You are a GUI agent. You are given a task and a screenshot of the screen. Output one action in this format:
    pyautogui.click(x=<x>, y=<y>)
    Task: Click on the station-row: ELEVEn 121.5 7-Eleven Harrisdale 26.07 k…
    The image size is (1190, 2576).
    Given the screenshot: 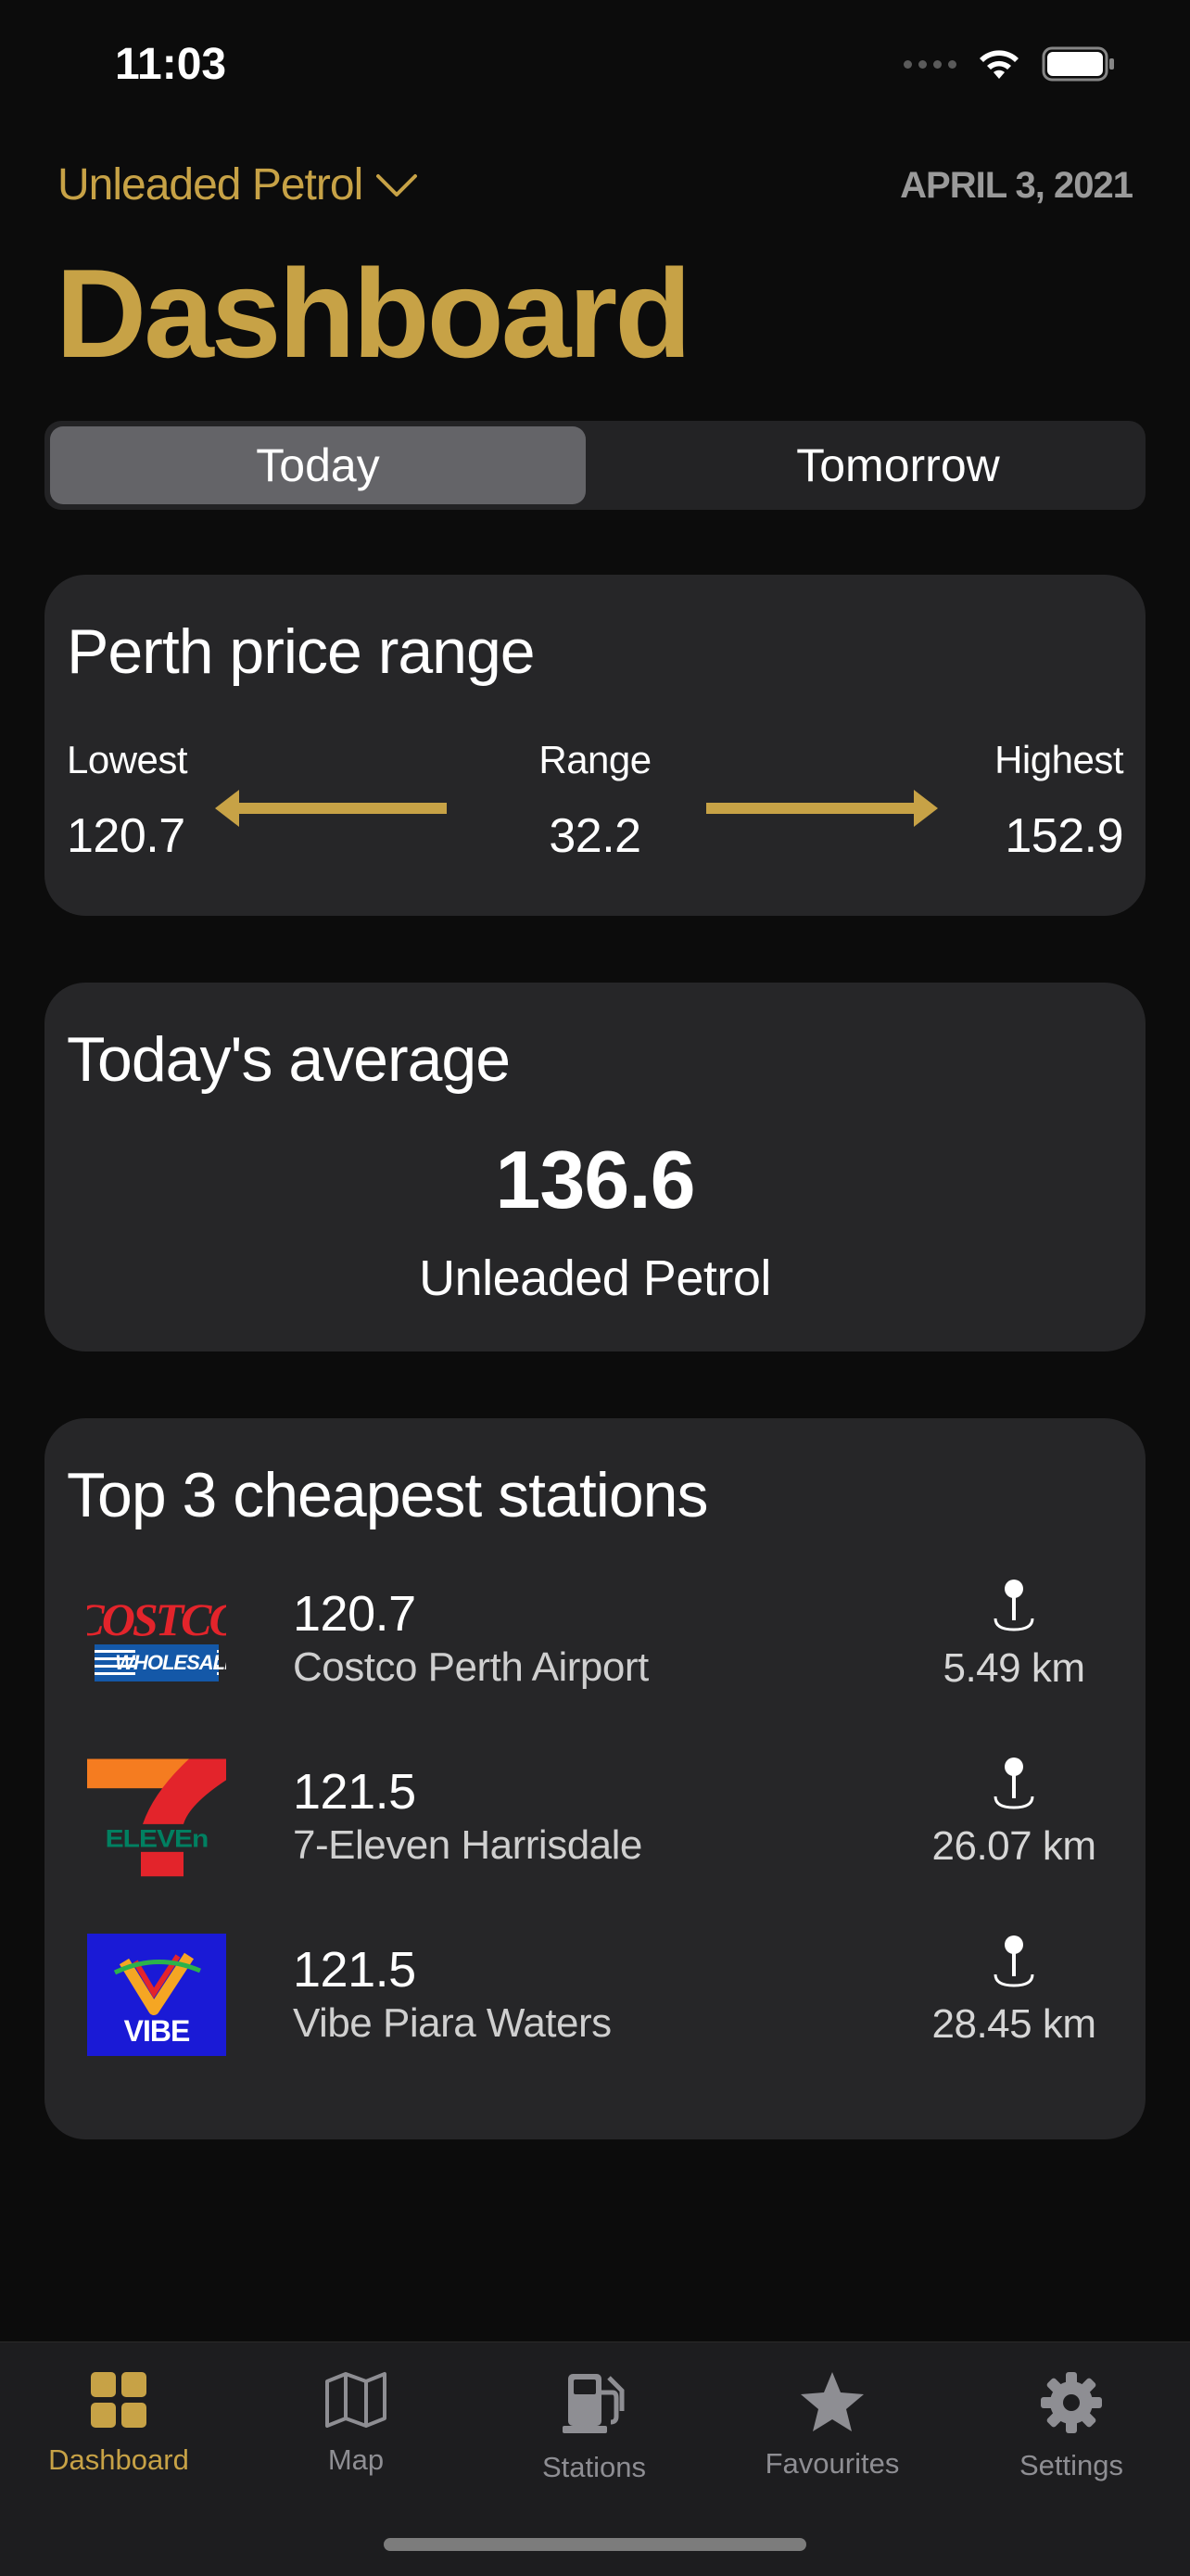 What is the action you would take?
    pyautogui.click(x=597, y=1817)
    